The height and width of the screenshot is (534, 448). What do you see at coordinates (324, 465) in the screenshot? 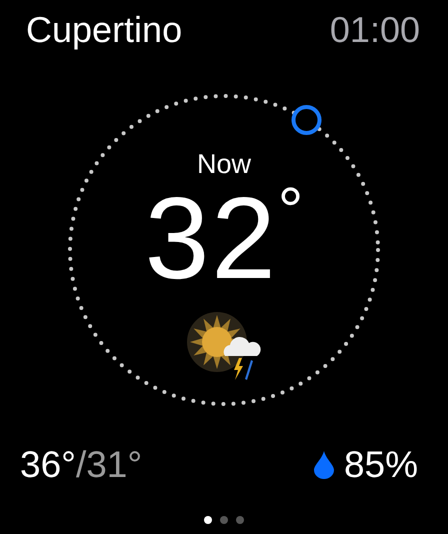
I see `raindrop-icon` at bounding box center [324, 465].